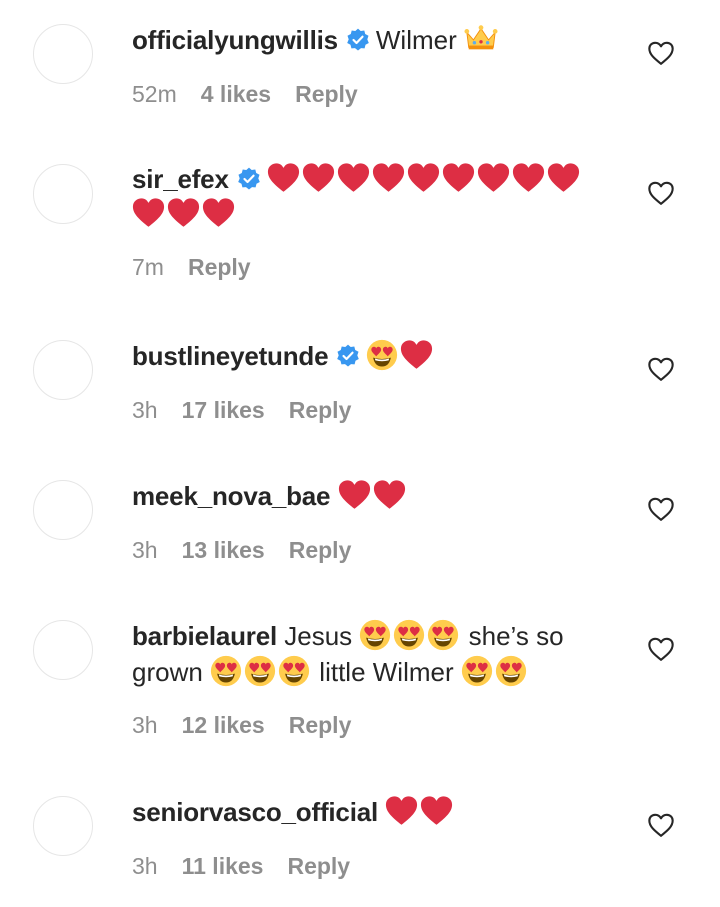 This screenshot has width=720, height=907. What do you see at coordinates (230, 356) in the screenshot?
I see `username: bustlineyetunde` at bounding box center [230, 356].